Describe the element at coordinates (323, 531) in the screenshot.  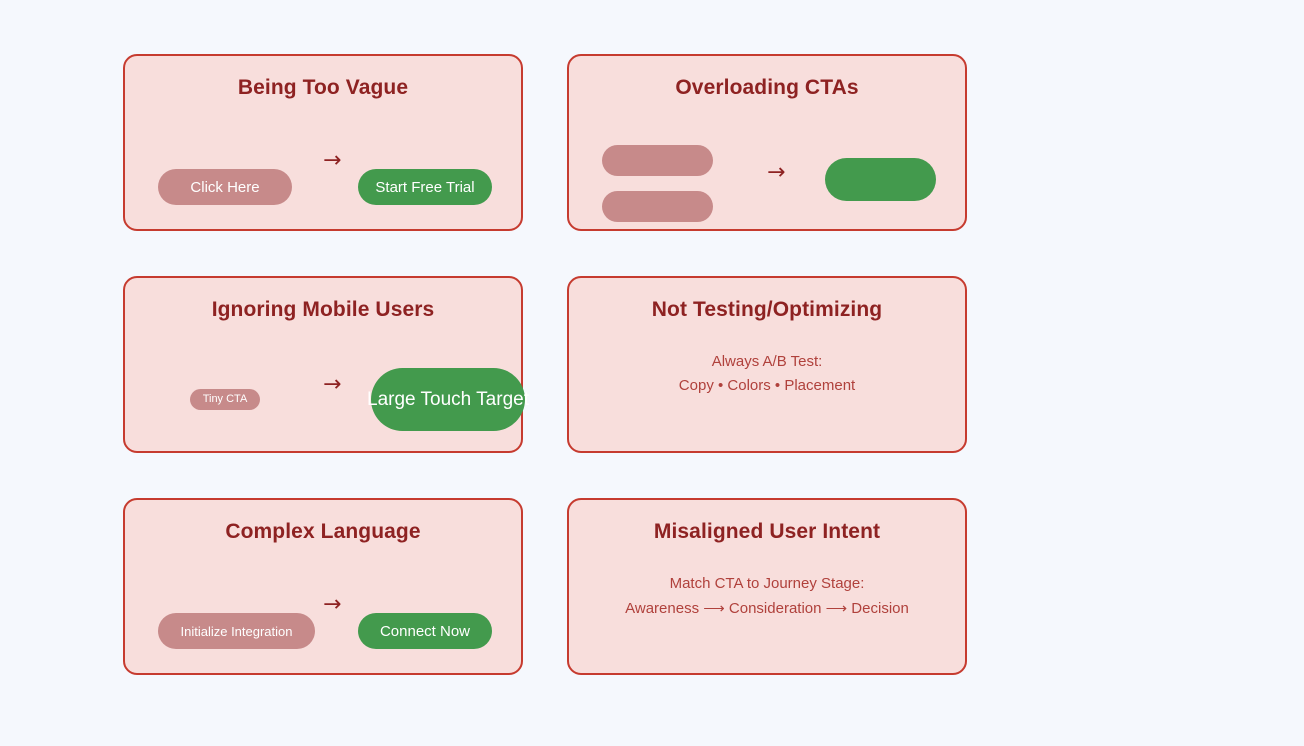
I see `card-title: Complex Language` at that location.